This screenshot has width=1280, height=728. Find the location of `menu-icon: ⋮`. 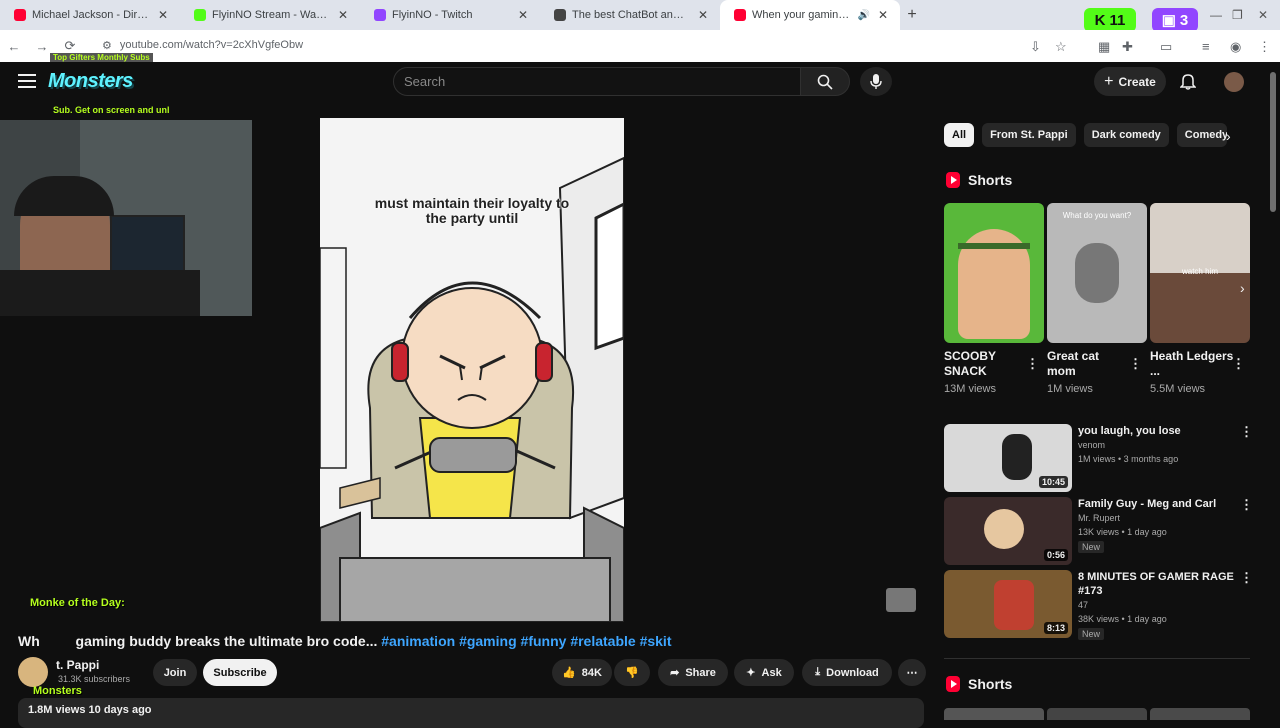

menu-icon: ⋮ is located at coordinates (1264, 47).